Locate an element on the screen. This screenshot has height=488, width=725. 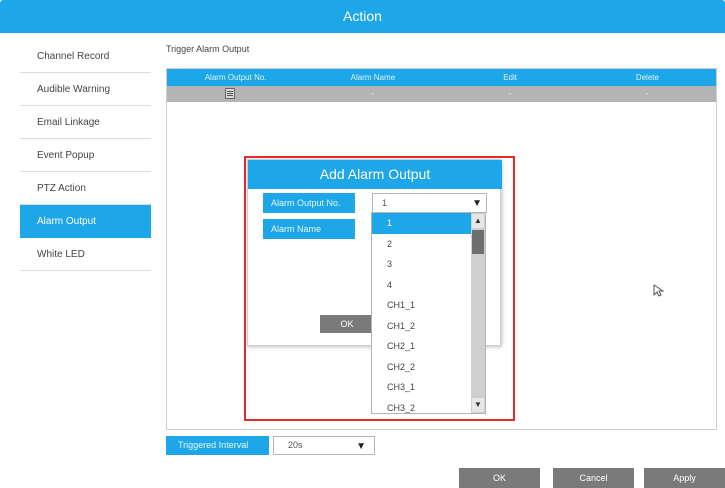
sidebar-item-channel-record: Channel Record is located at coordinates (85, 56).